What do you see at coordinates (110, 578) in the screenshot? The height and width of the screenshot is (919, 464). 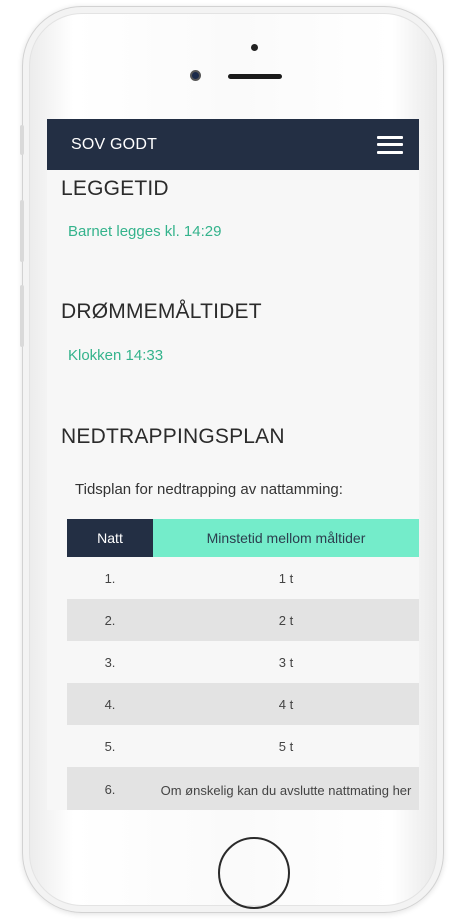 I see `cell-natt: 1.` at bounding box center [110, 578].